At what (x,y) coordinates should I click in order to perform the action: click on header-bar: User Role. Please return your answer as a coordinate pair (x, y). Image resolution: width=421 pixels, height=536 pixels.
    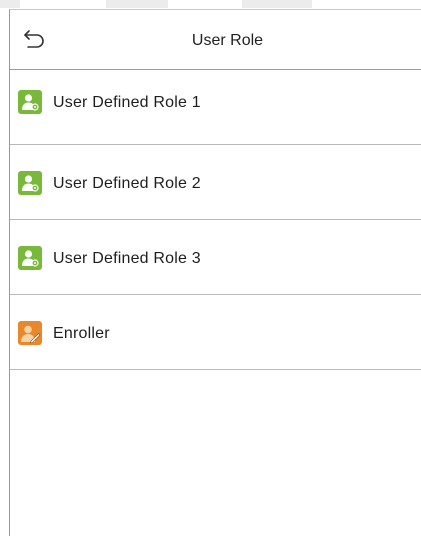
    Looking at the image, I should click on (215, 40).